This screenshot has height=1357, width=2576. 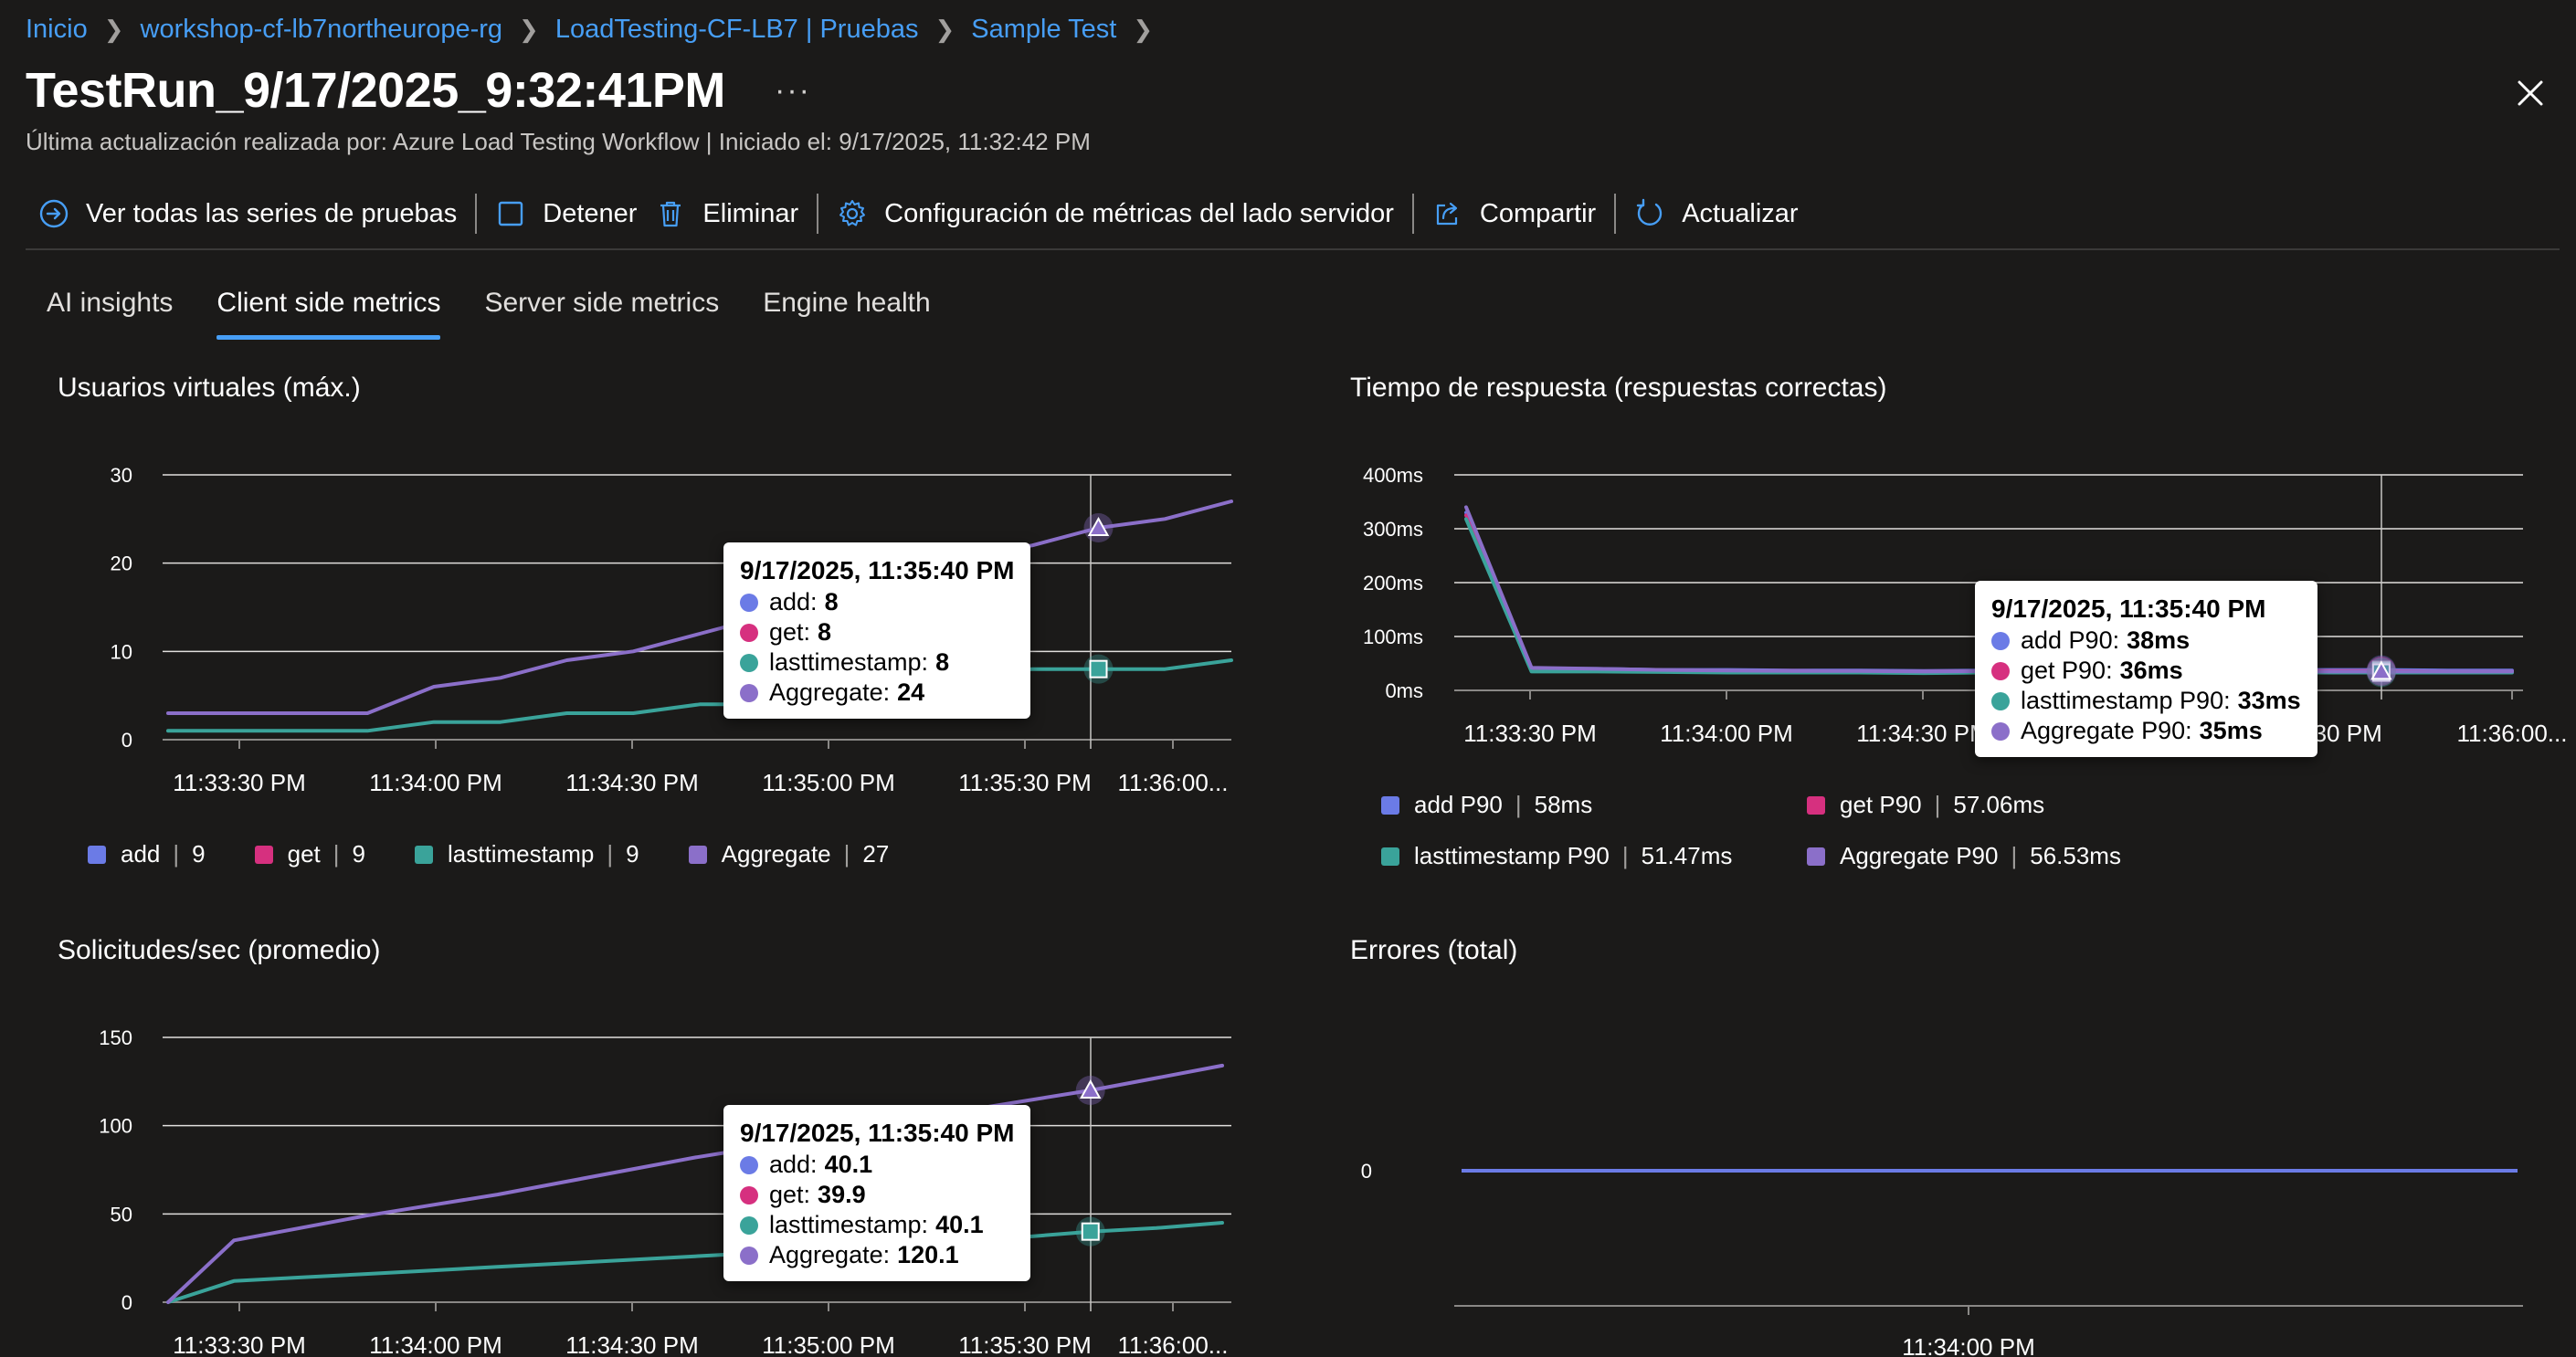 I want to click on series-line-lasttimestamp, so click(x=695, y=1262).